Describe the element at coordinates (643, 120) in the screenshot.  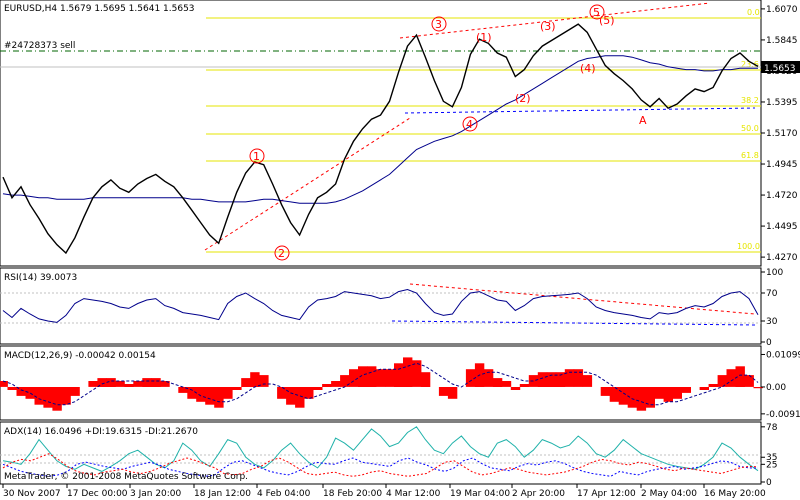
I see `wave-label-a: A` at that location.